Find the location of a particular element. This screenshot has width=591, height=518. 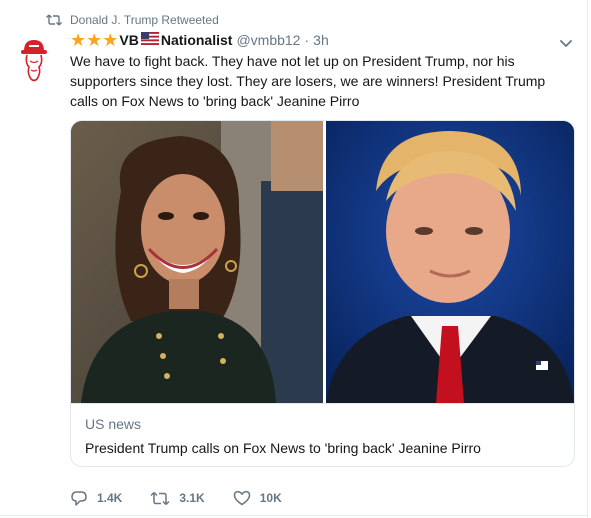

display-name-prefix: VB is located at coordinates (128, 40).